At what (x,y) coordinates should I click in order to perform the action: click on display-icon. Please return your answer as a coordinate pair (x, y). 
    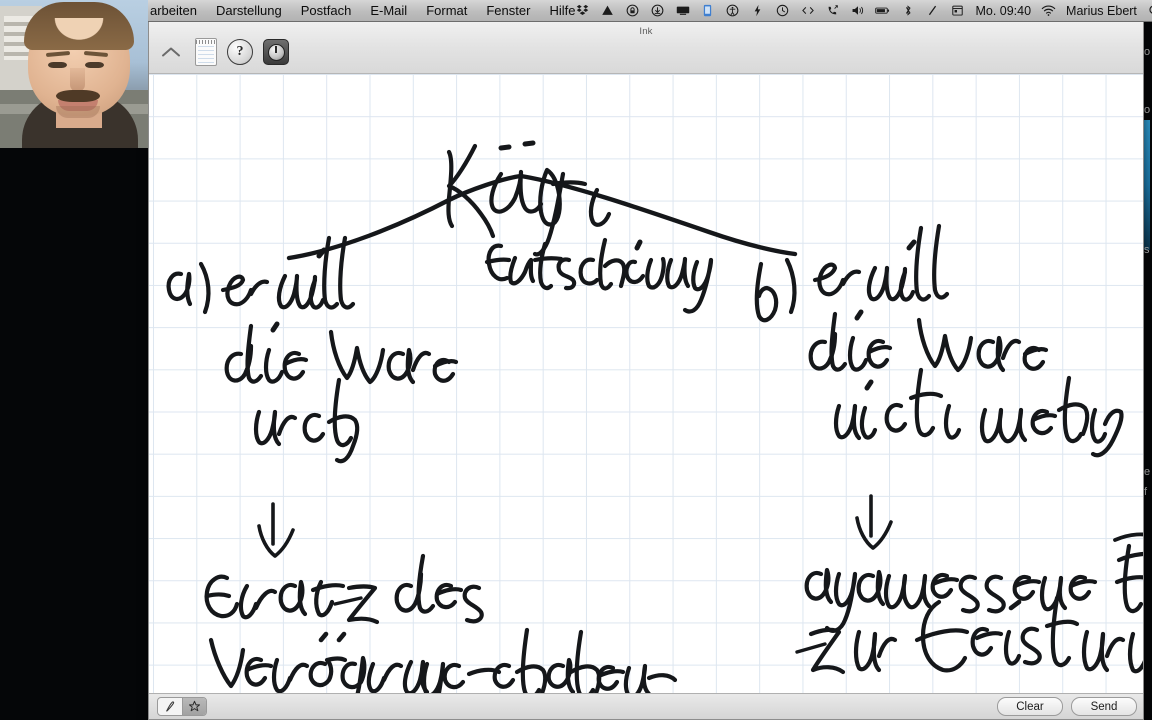
    Looking at the image, I should click on (682, 10).